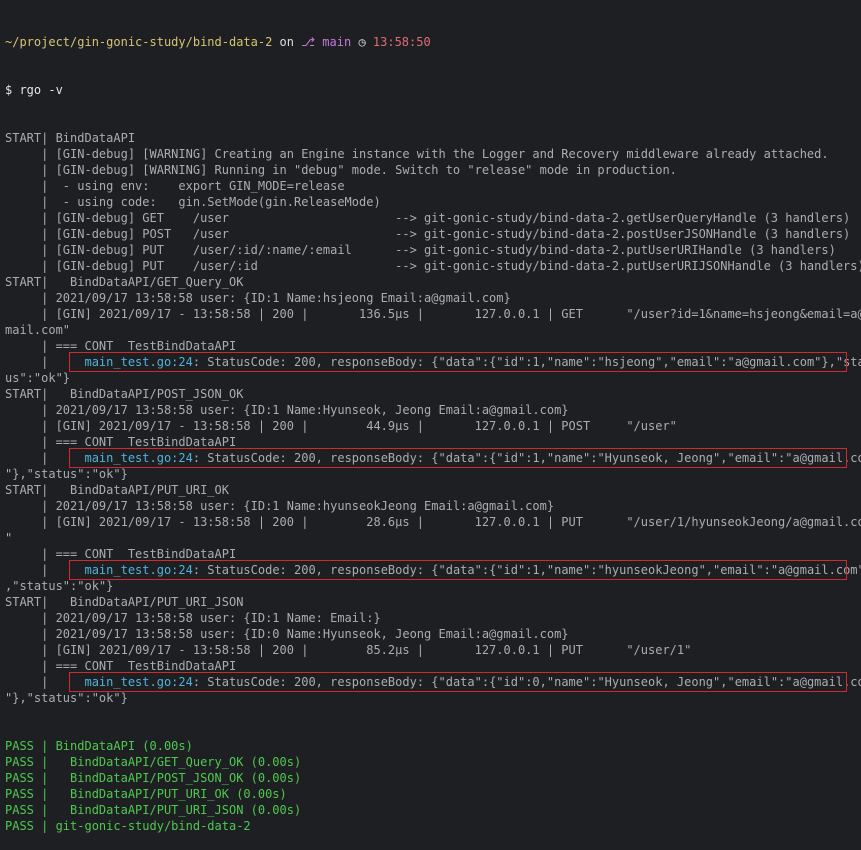 The image size is (861, 850). I want to click on log-line: us":"ok"}, so click(38, 378).